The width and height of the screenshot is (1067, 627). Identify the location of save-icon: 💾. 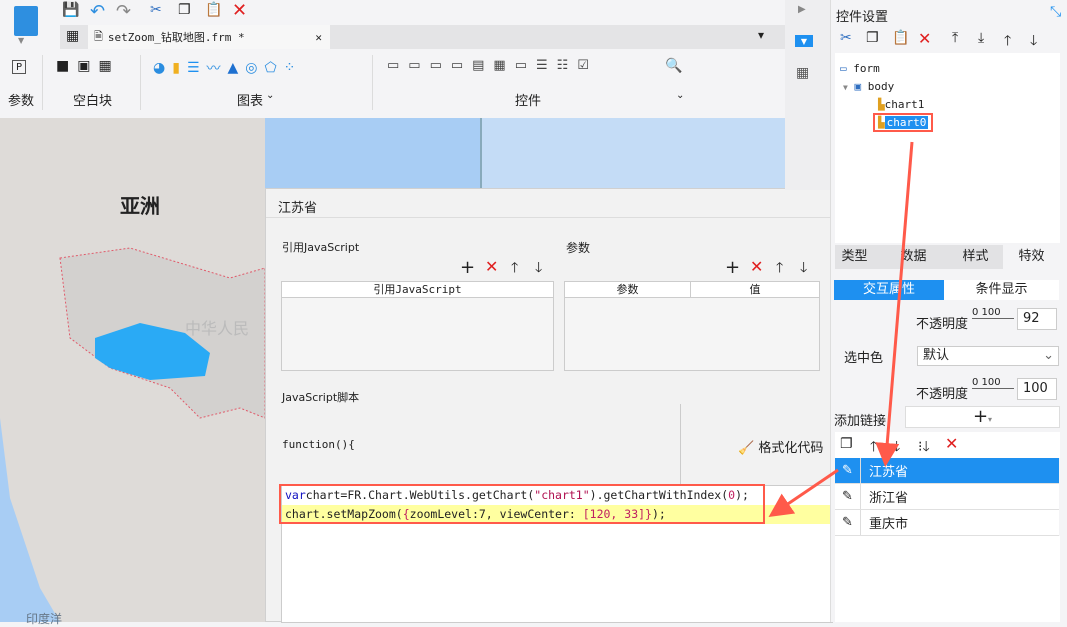
(70, 10).